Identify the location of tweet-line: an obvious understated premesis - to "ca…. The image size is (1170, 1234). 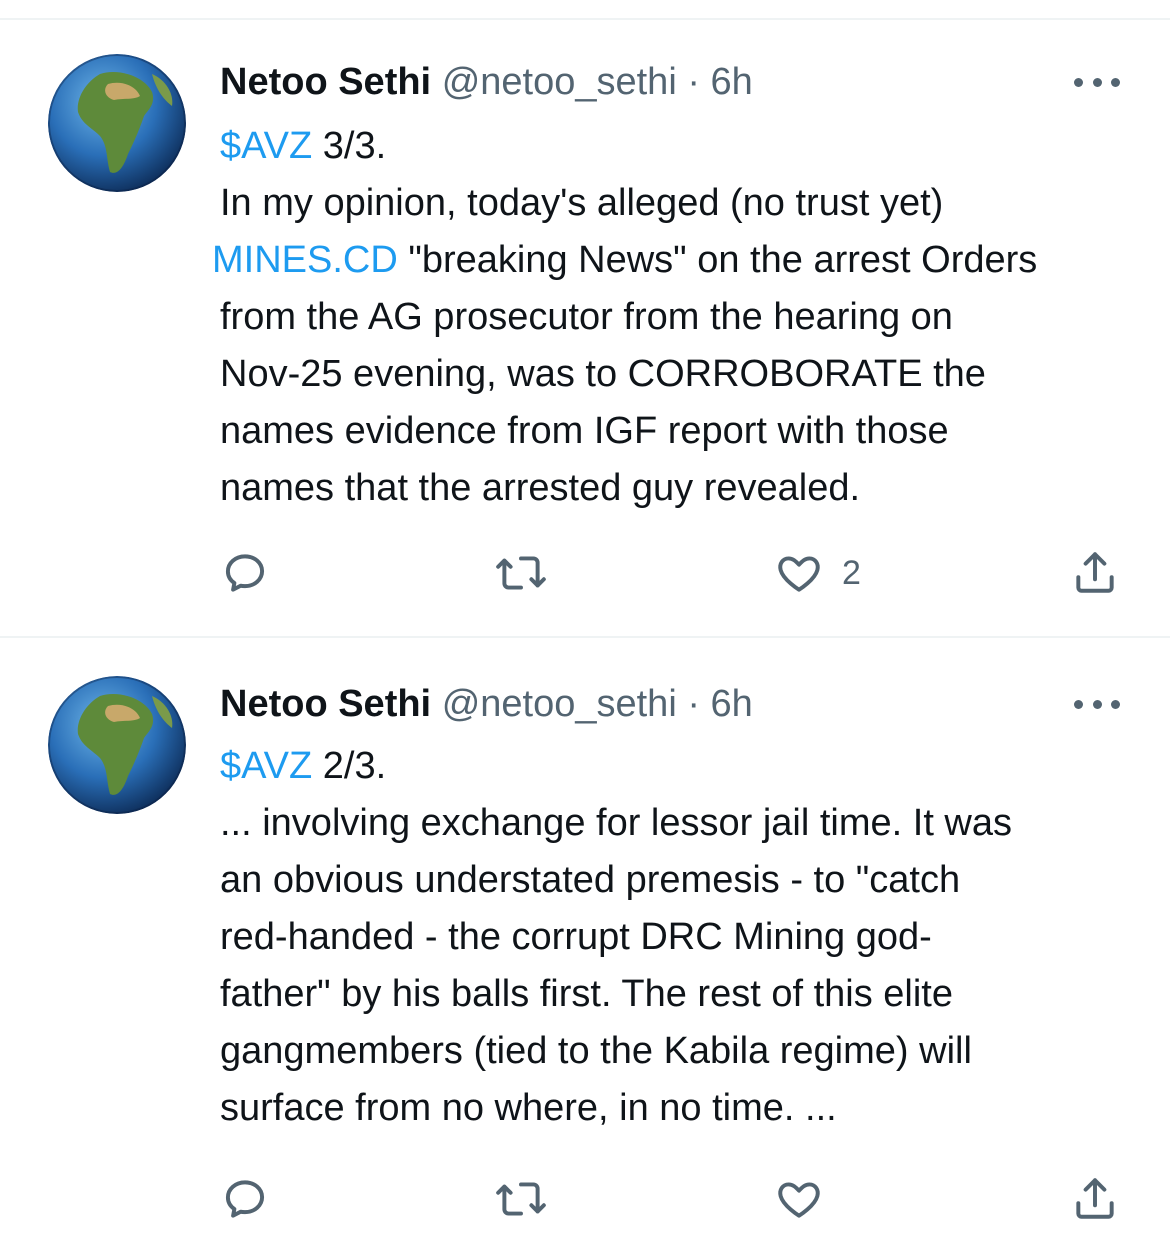
(590, 880).